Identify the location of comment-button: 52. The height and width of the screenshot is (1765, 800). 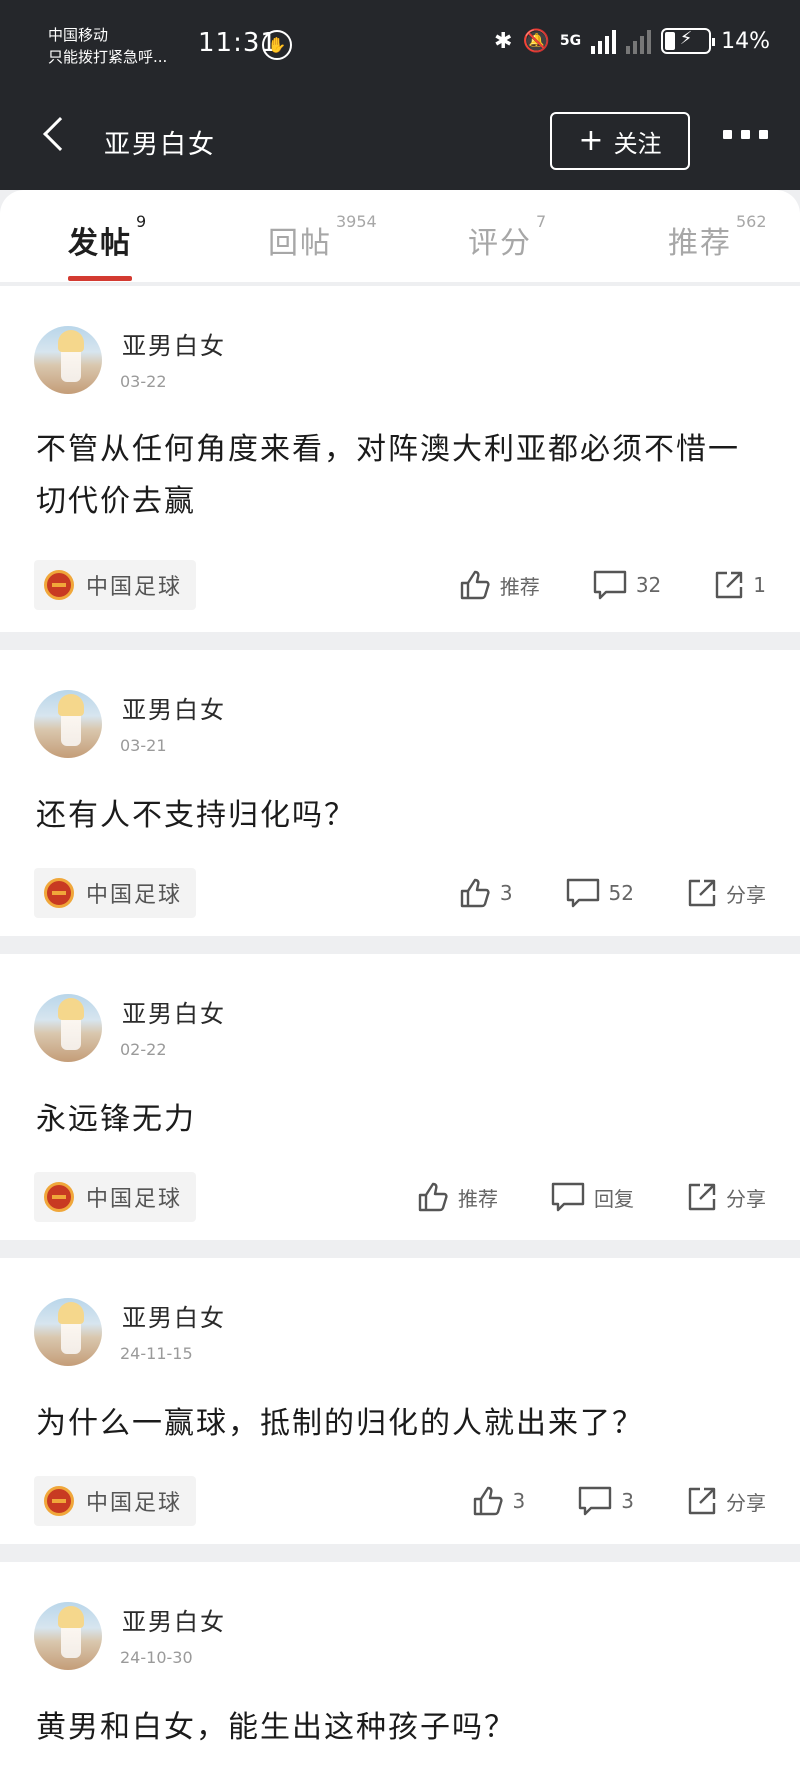
(599, 893).